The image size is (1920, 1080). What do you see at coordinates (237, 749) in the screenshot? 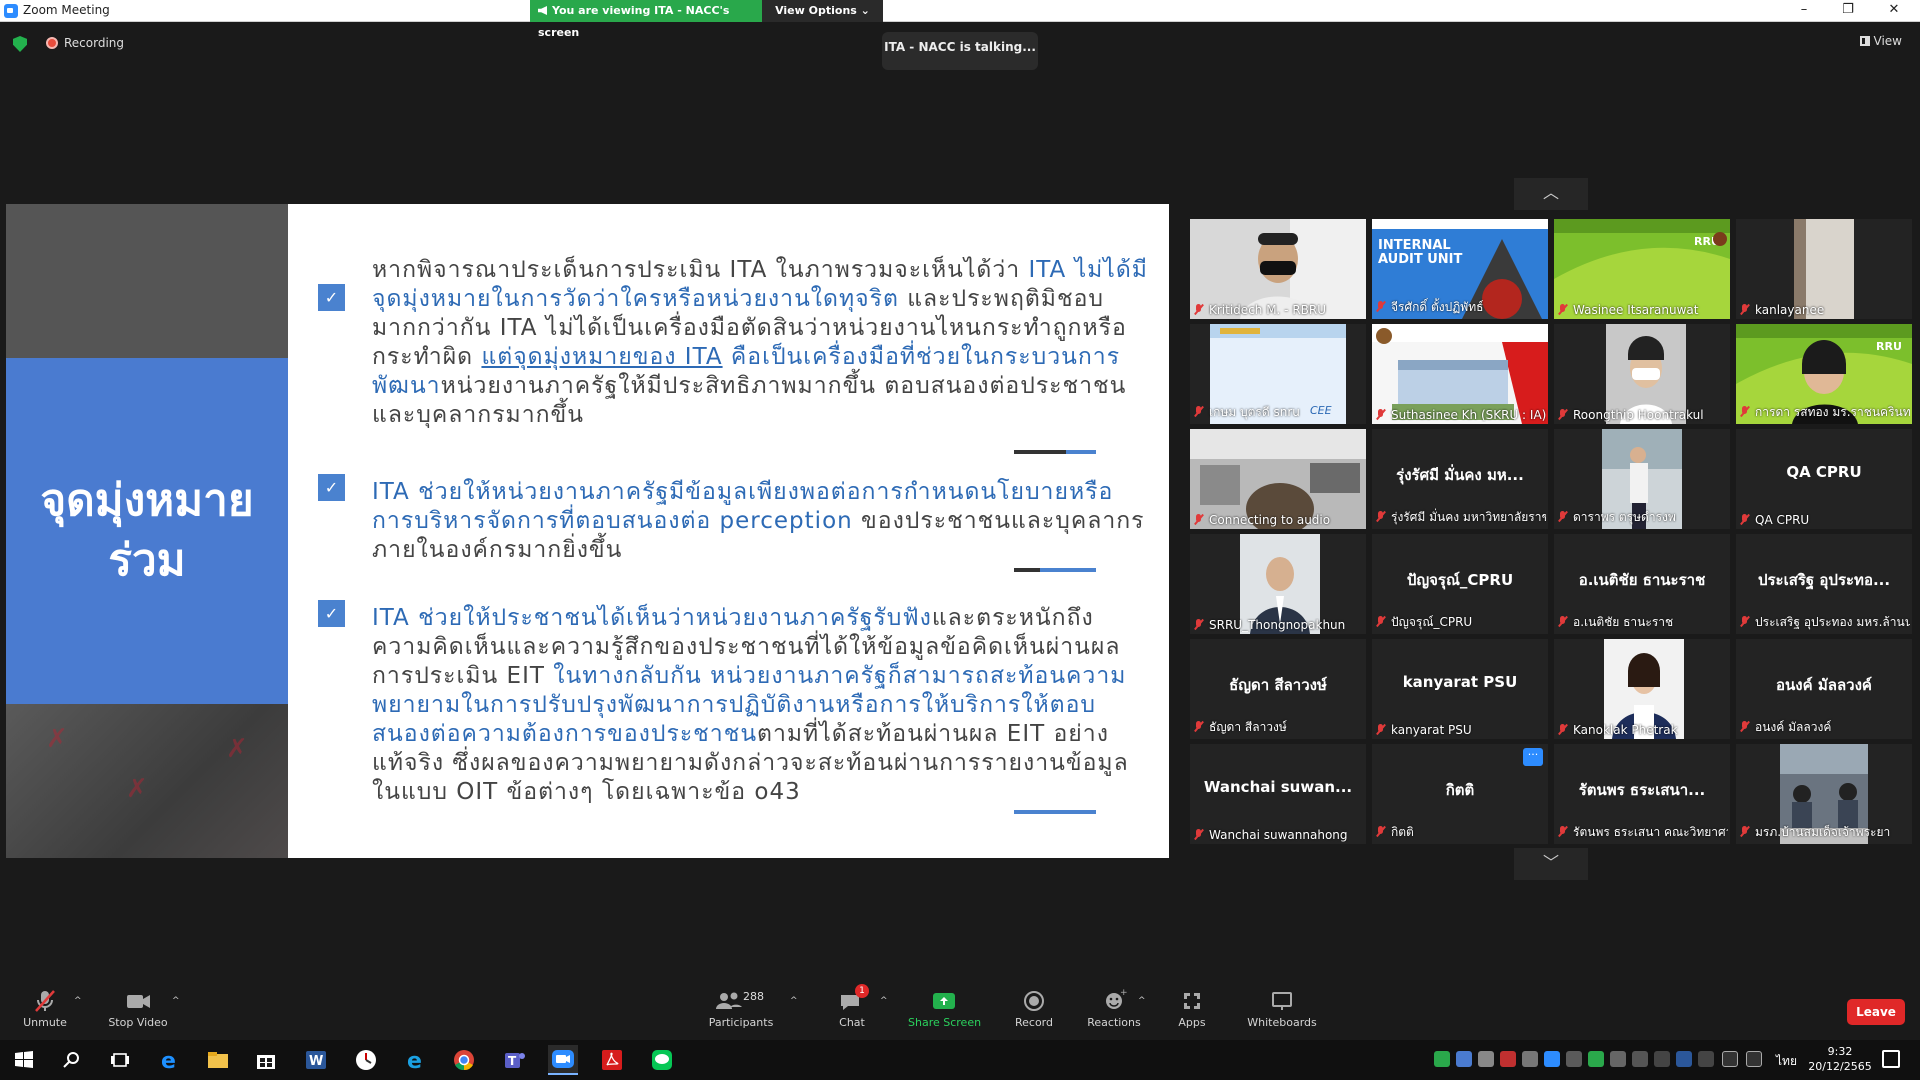
I see `photo-mark: ✗` at bounding box center [237, 749].